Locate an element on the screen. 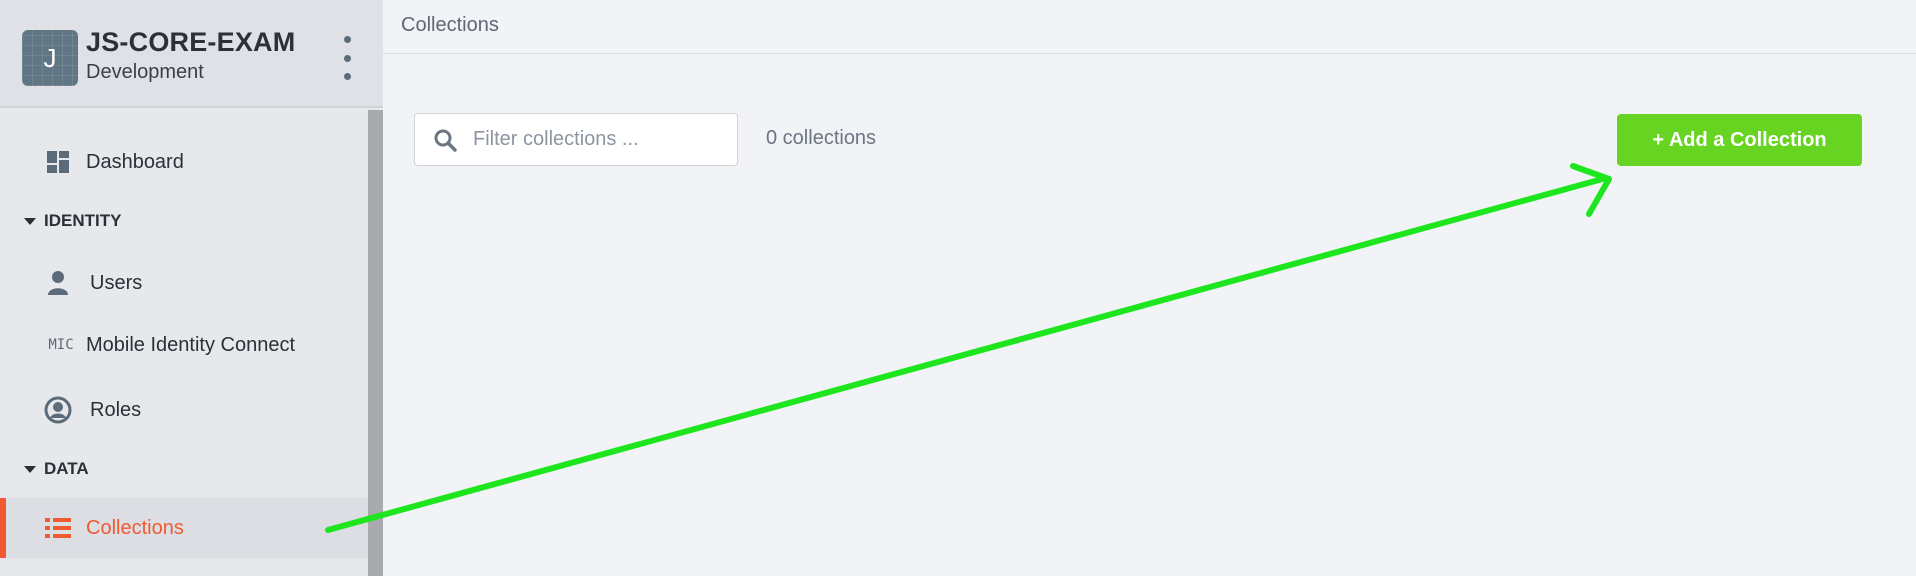  section-identity: IDENTITY is located at coordinates (72, 221).